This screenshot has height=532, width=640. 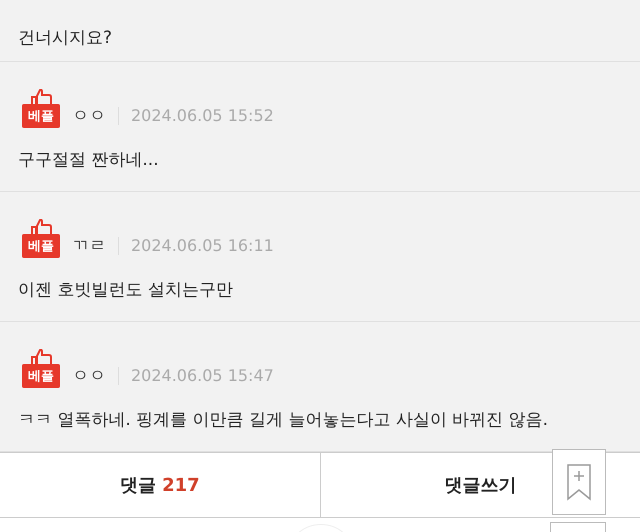 What do you see at coordinates (65, 38) in the screenshot?
I see `comment-text: 건너시지요?` at bounding box center [65, 38].